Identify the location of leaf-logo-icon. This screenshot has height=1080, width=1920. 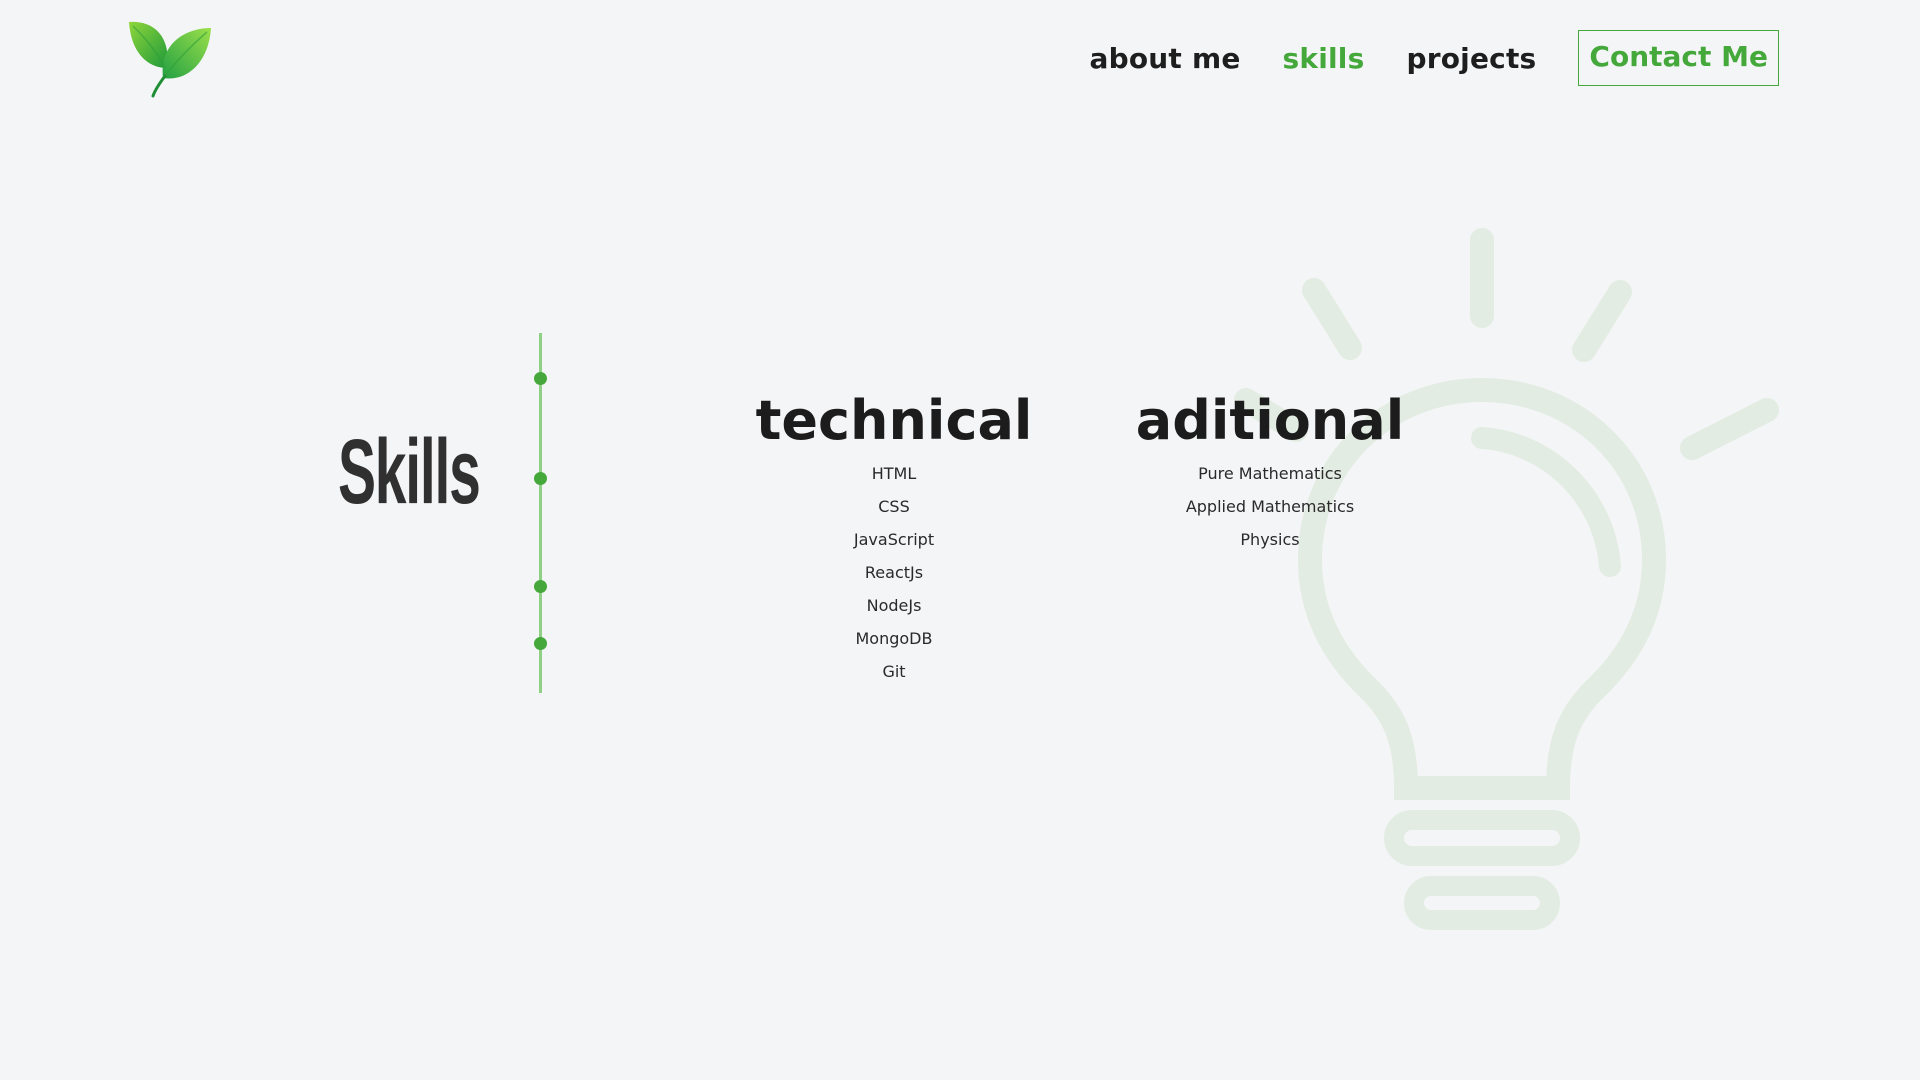
(170, 58).